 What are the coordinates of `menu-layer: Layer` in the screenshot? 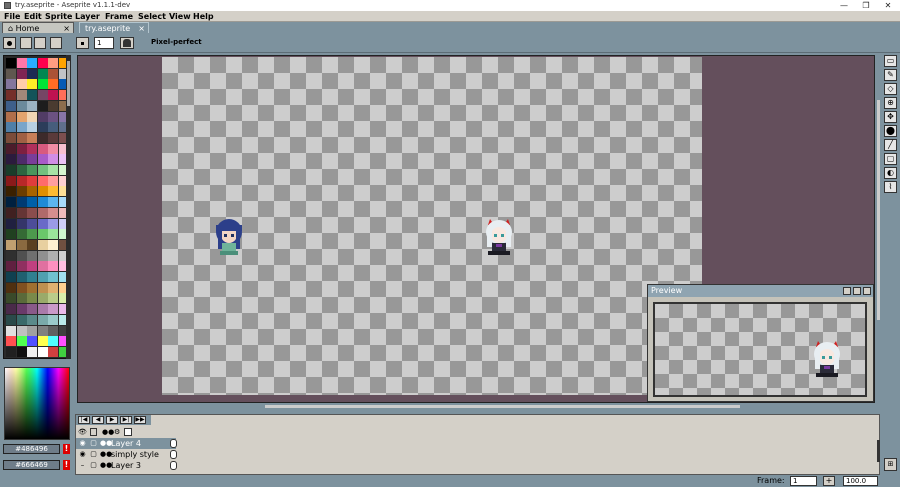 It's located at (87, 16).